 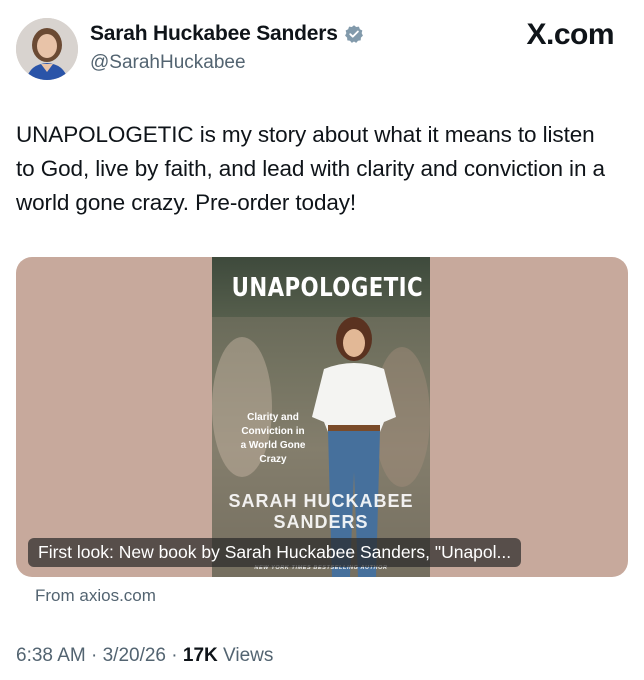 I want to click on profile-photo, so click(x=47, y=49).